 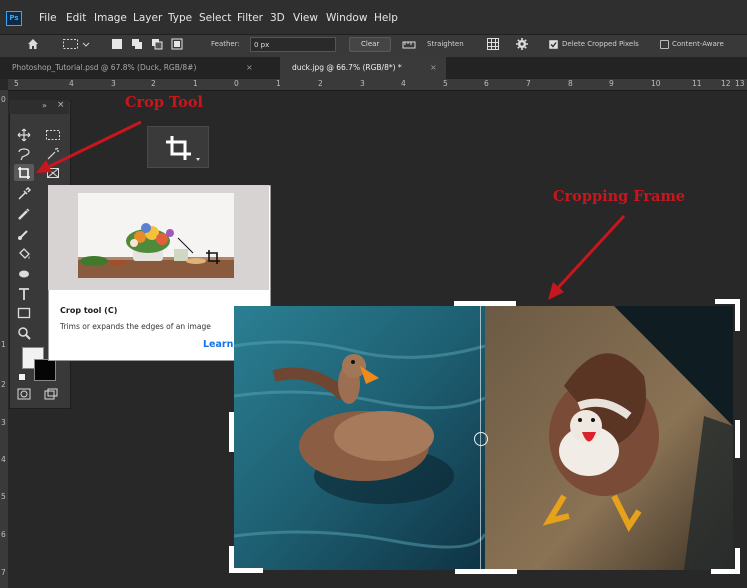 I want to click on selection-mode-icons, so click(x=150, y=44).